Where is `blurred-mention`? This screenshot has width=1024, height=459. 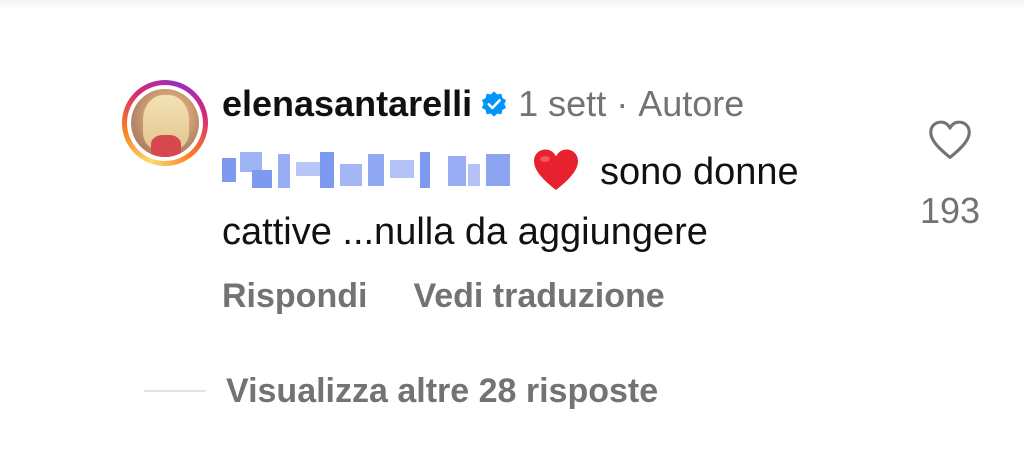
blurred-mention is located at coordinates (369, 170).